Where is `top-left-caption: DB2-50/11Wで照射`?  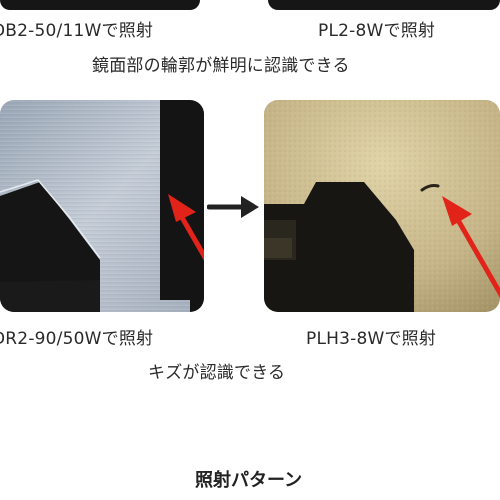
top-left-caption: DB2-50/11Wで照射 is located at coordinates (77, 31).